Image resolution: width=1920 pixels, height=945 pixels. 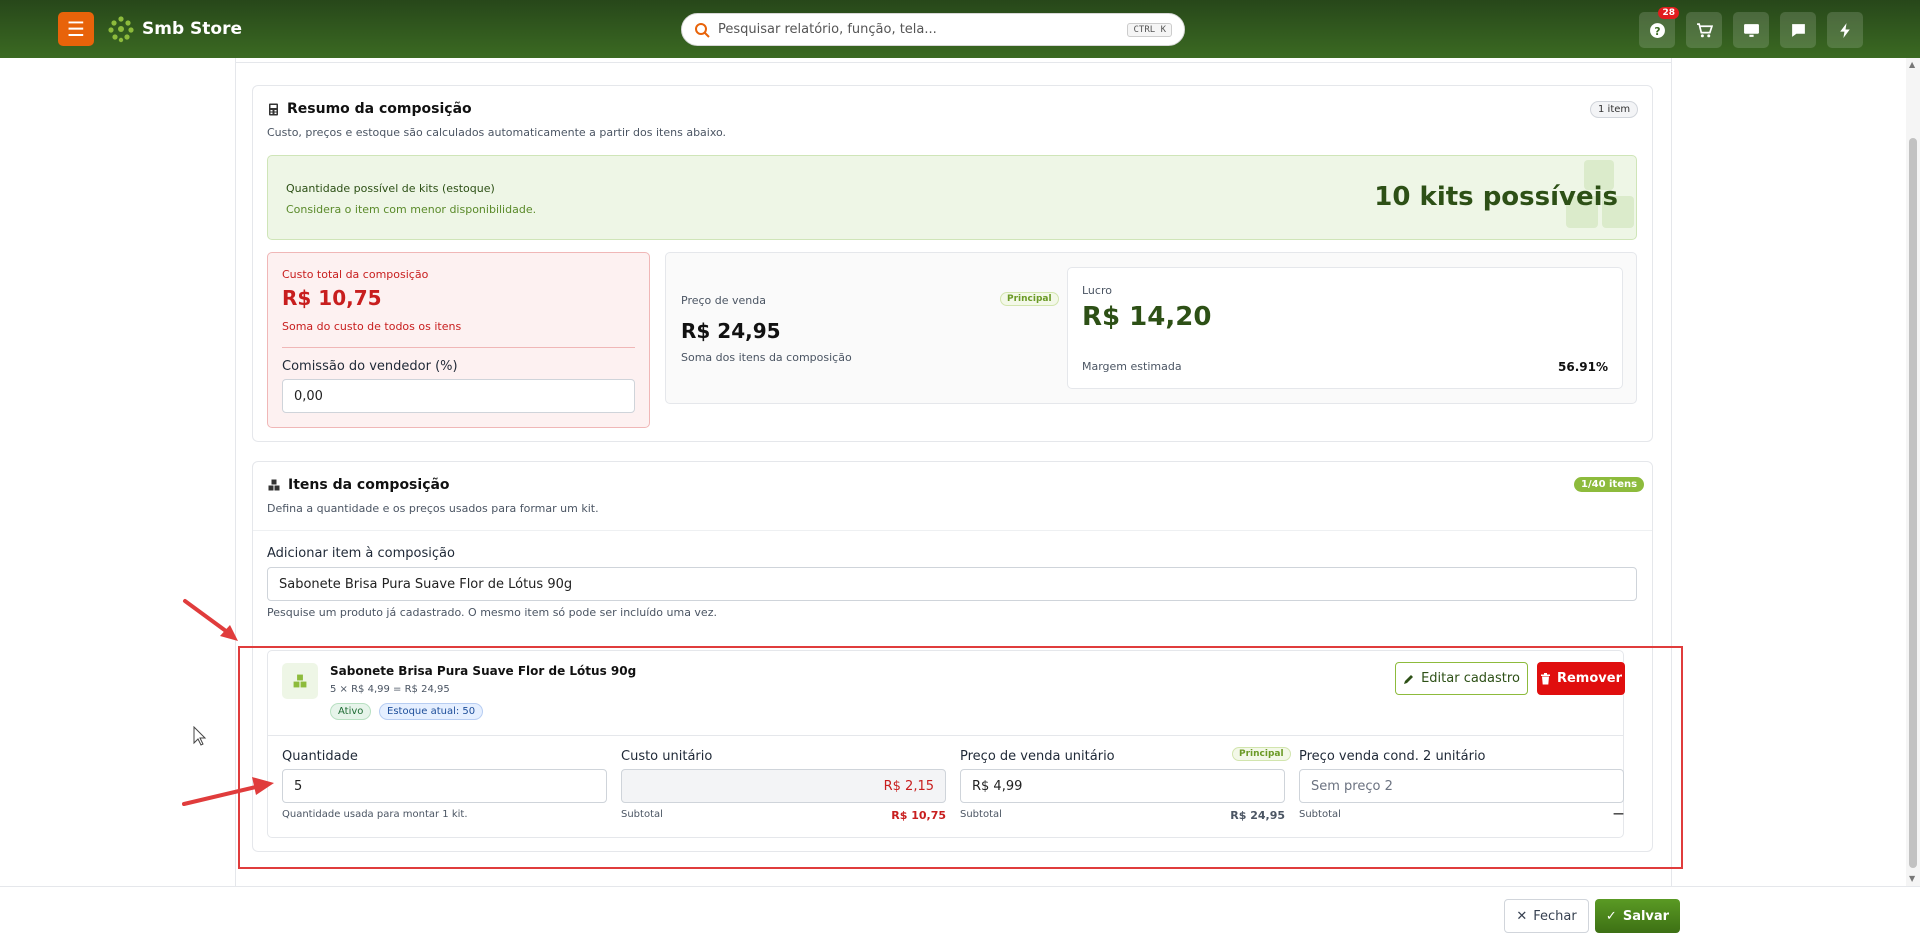 What do you see at coordinates (1912, 64) in the screenshot?
I see `scroll-up-icon: ▲` at bounding box center [1912, 64].